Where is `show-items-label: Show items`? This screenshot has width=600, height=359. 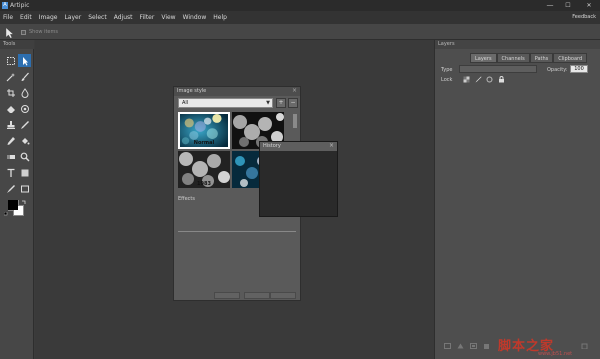 show-items-label: Show items is located at coordinates (43, 32).